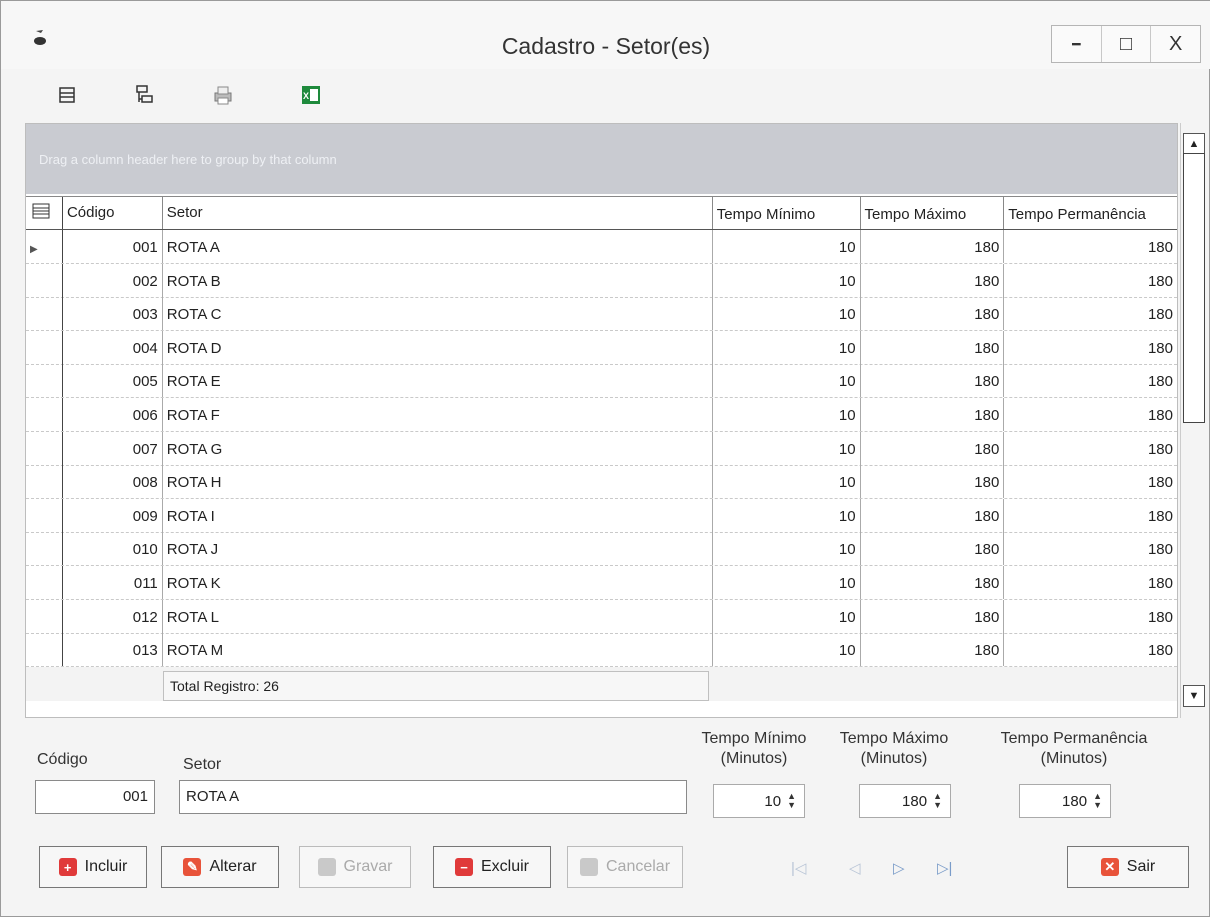  Describe the element at coordinates (1065, 801) in the screenshot. I see `tempo-permanencia-stepper: 180 ▲ ▼` at that location.